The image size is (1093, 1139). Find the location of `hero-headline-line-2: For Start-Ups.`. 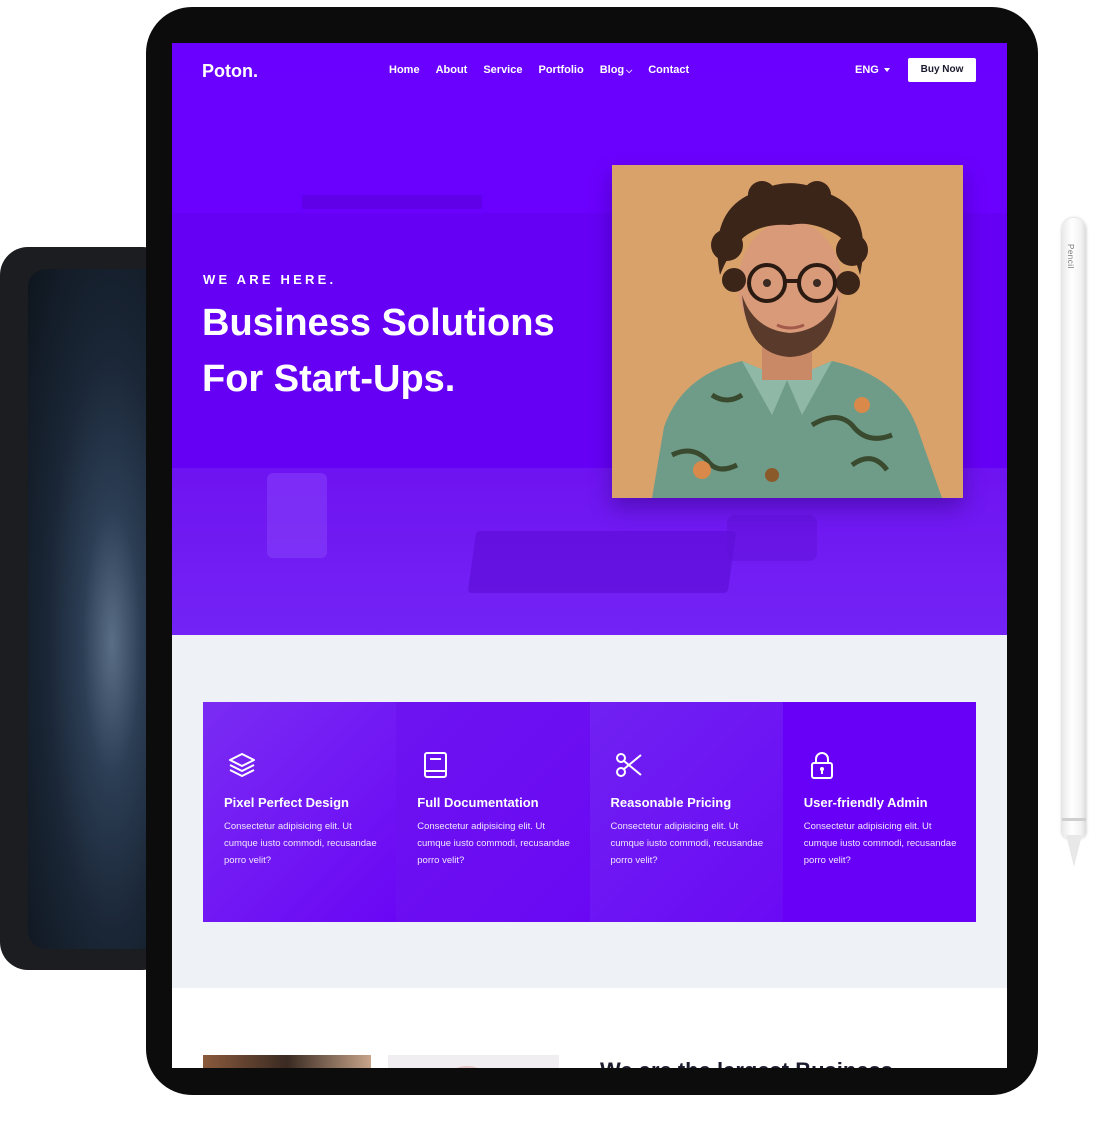

hero-headline-line-2: For Start-Ups. is located at coordinates (329, 379).